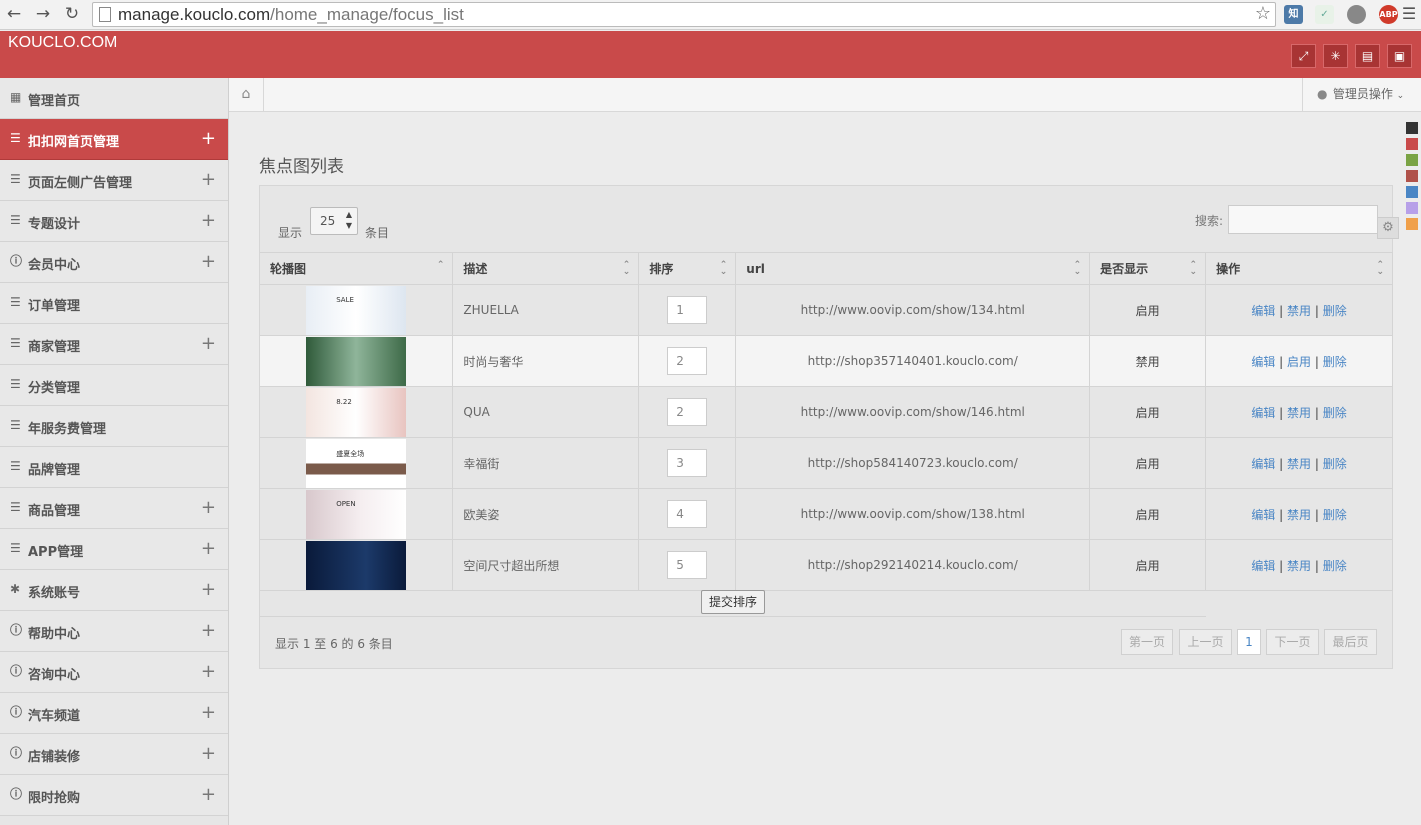  What do you see at coordinates (1147, 642) in the screenshot?
I see `first-page-button: 第一页` at bounding box center [1147, 642].